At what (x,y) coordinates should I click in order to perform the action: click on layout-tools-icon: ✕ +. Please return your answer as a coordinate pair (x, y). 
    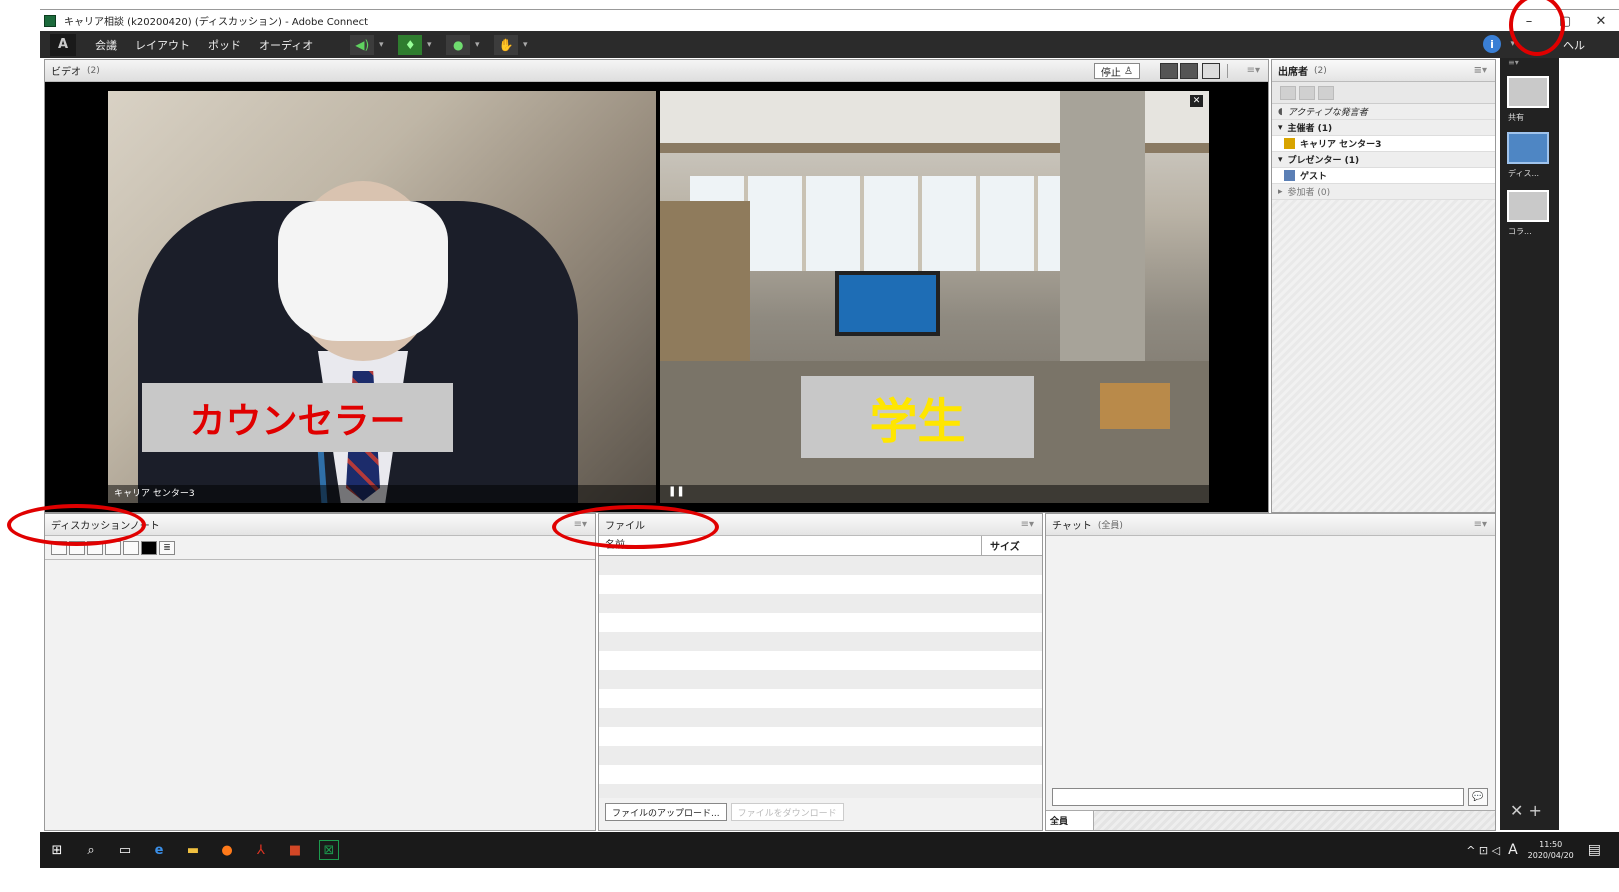
    Looking at the image, I should click on (1526, 810).